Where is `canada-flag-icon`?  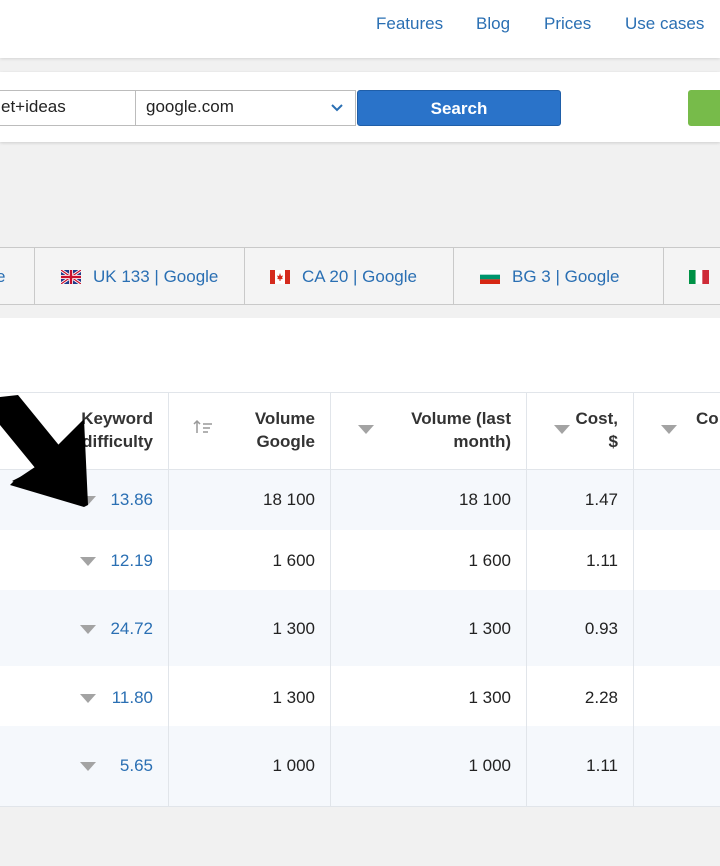
canada-flag-icon is located at coordinates (280, 276).